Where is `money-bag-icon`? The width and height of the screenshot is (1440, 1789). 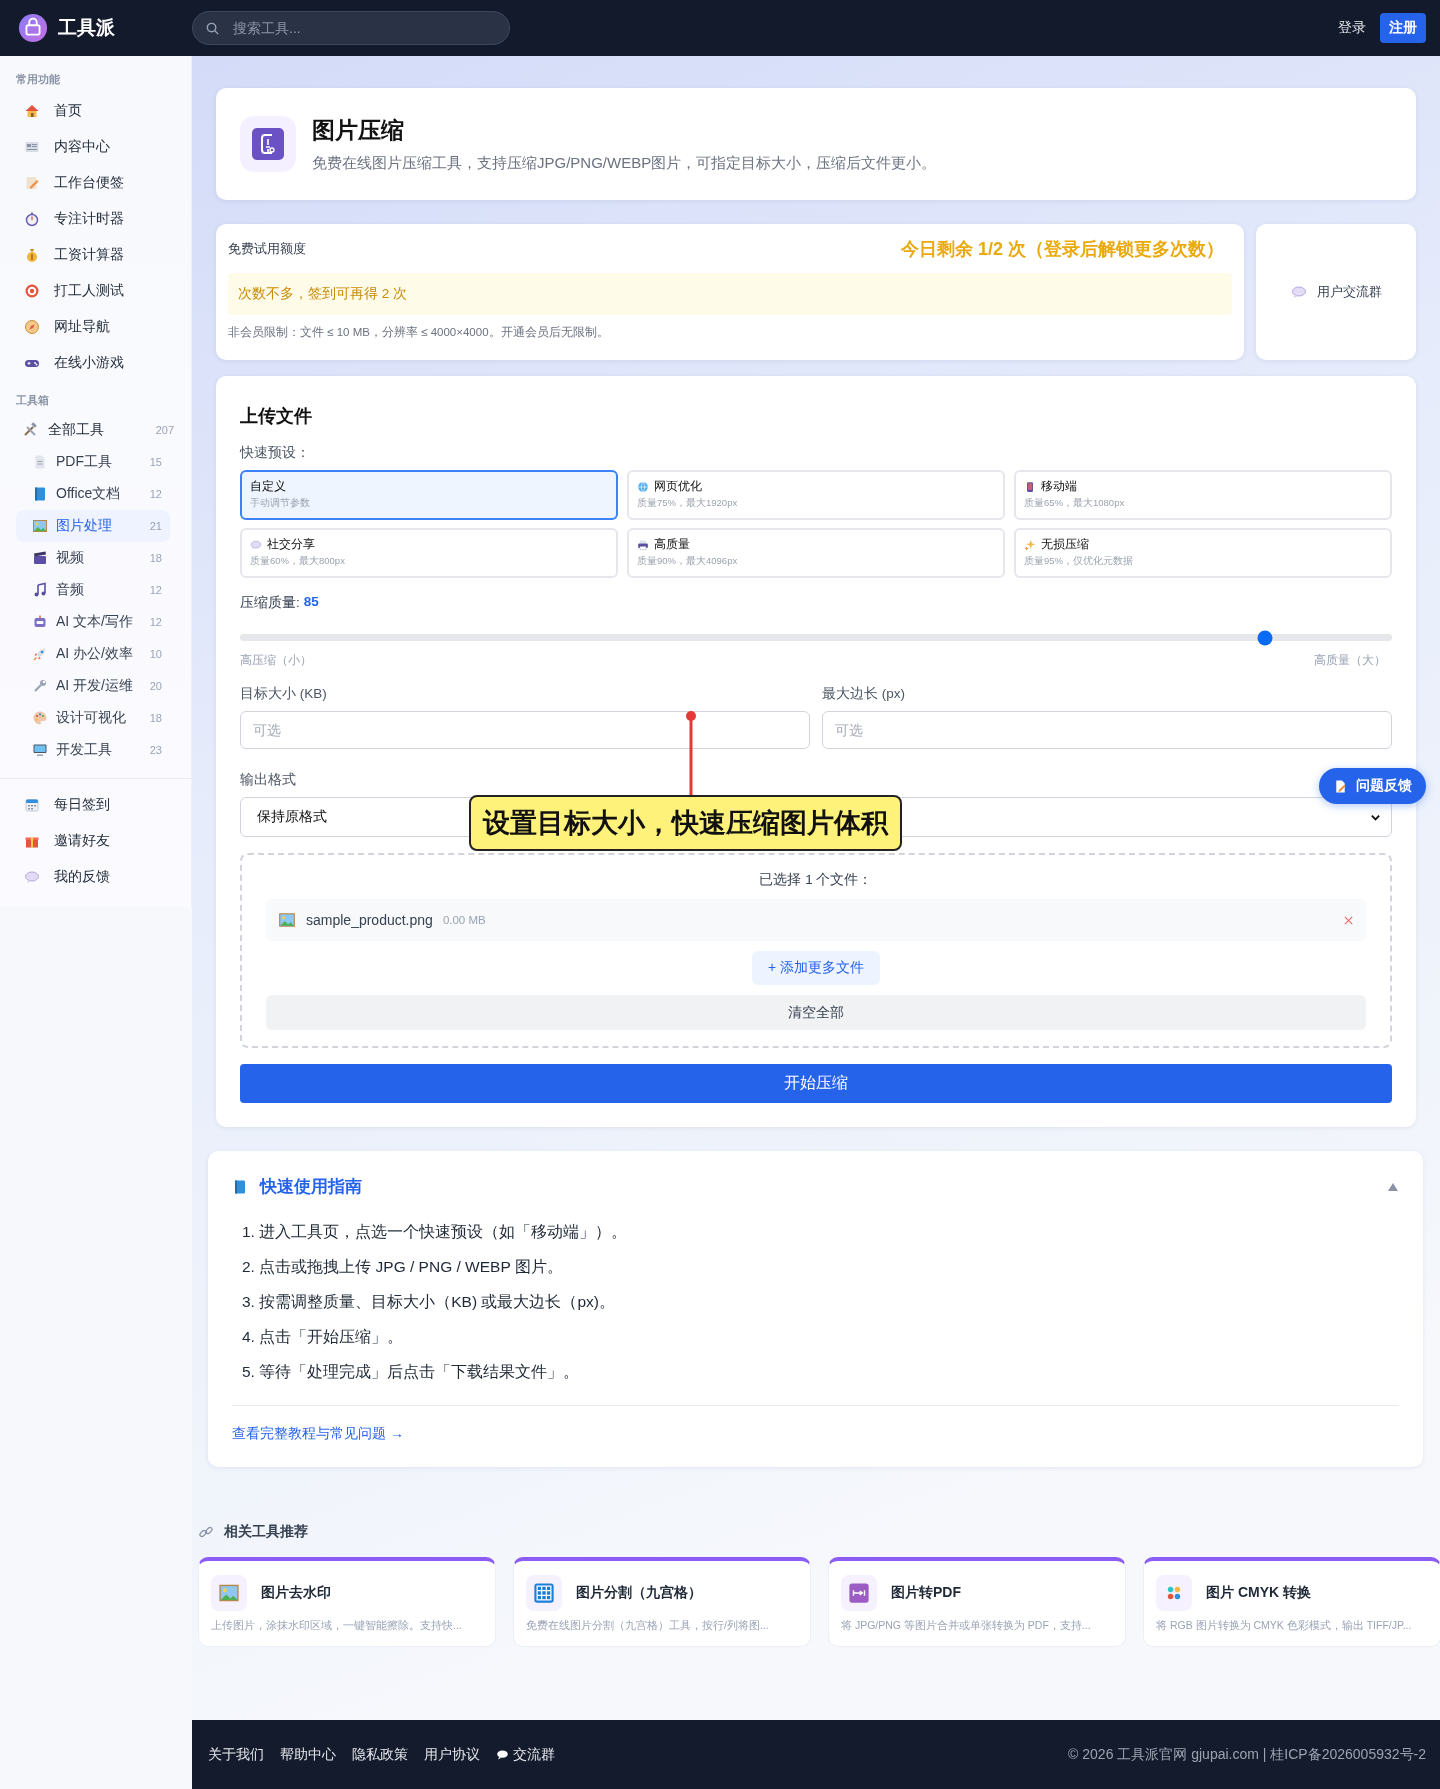
money-bag-icon is located at coordinates (32, 255).